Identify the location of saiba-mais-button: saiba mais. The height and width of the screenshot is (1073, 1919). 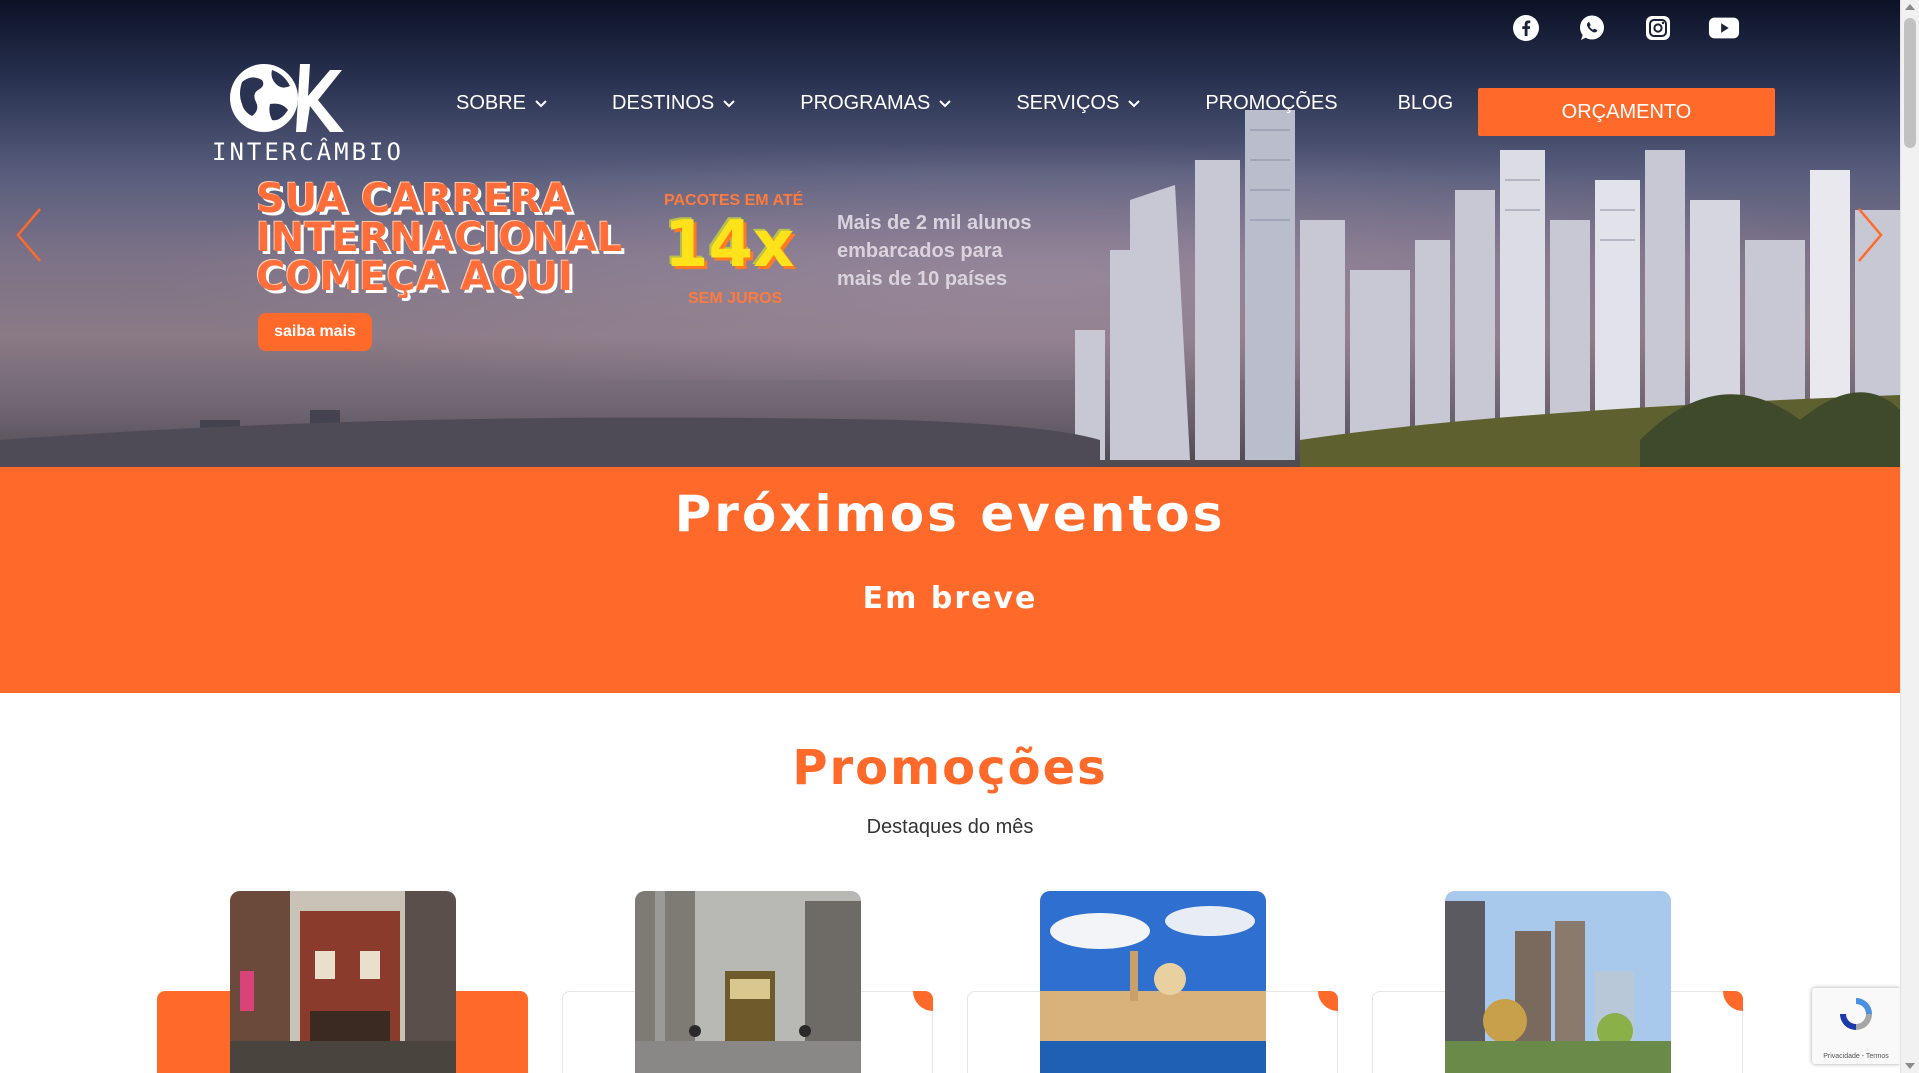
(315, 332).